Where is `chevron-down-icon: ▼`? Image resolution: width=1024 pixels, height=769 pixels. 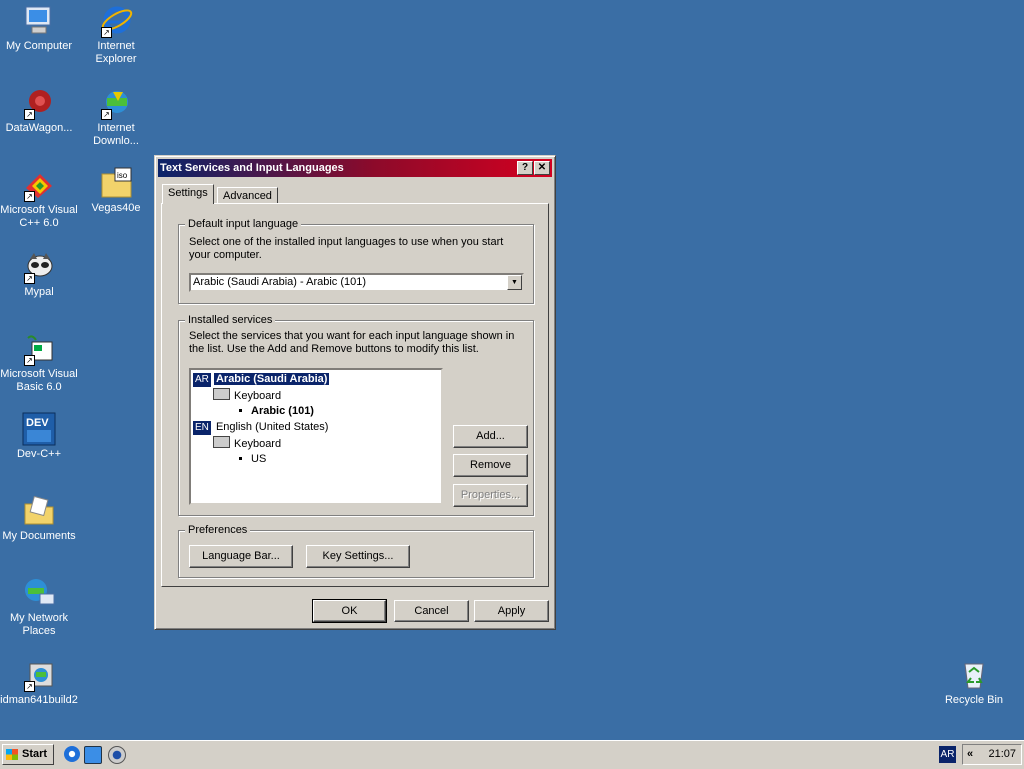
chevron-down-icon: ▼ is located at coordinates (514, 282).